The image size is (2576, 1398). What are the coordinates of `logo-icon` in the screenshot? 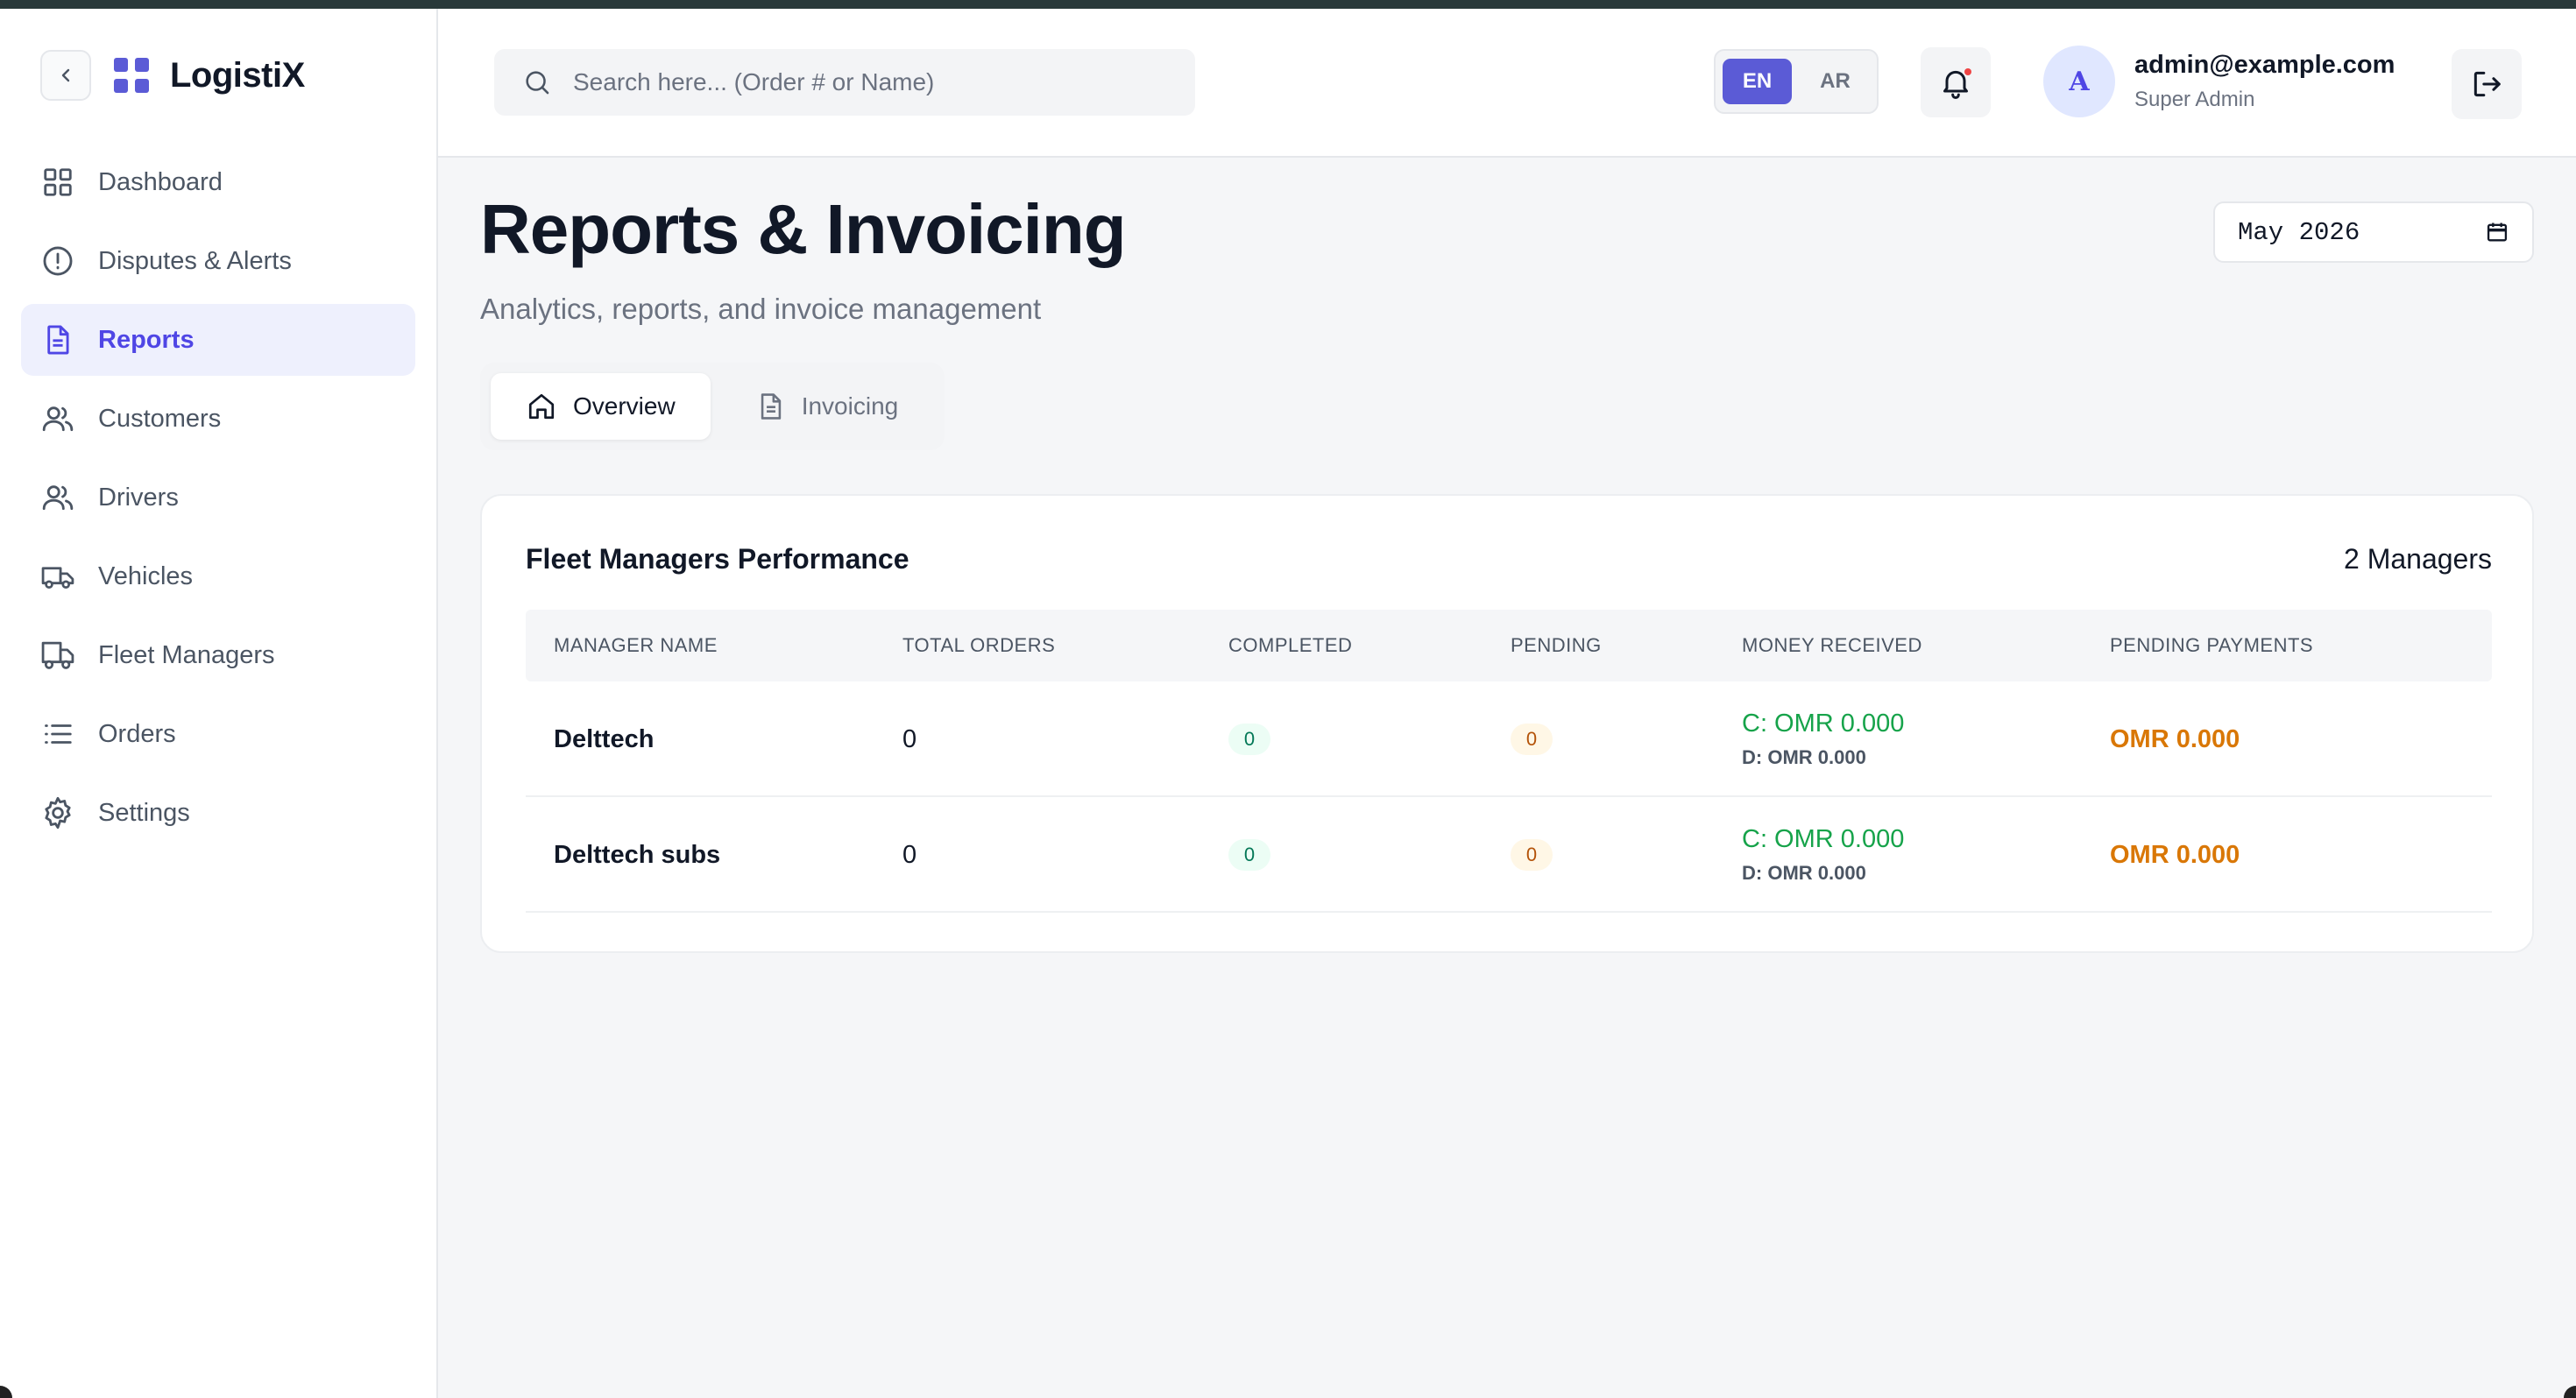 It's located at (131, 75).